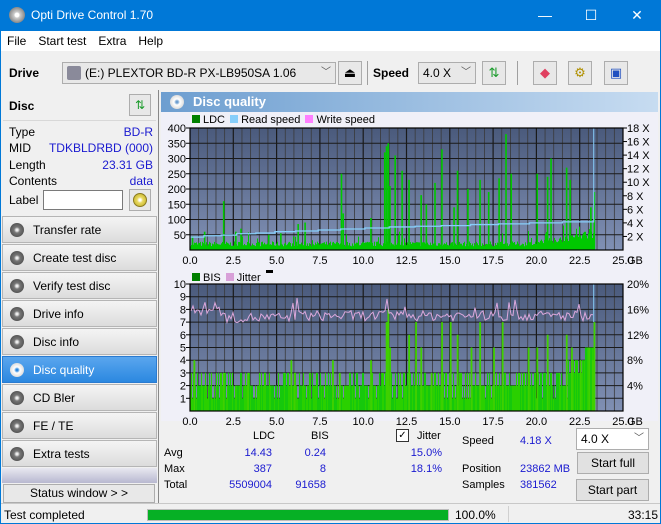 The image size is (661, 524). What do you see at coordinates (638, 285) in the screenshot?
I see `bis-y2tick-label: 20%` at bounding box center [638, 285].